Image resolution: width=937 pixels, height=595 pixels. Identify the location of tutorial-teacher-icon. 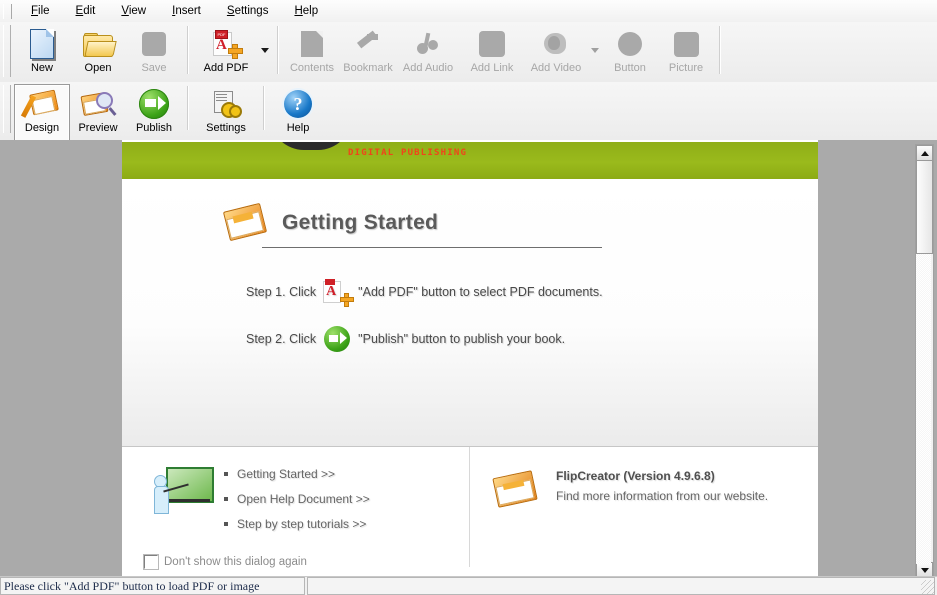
(183, 491).